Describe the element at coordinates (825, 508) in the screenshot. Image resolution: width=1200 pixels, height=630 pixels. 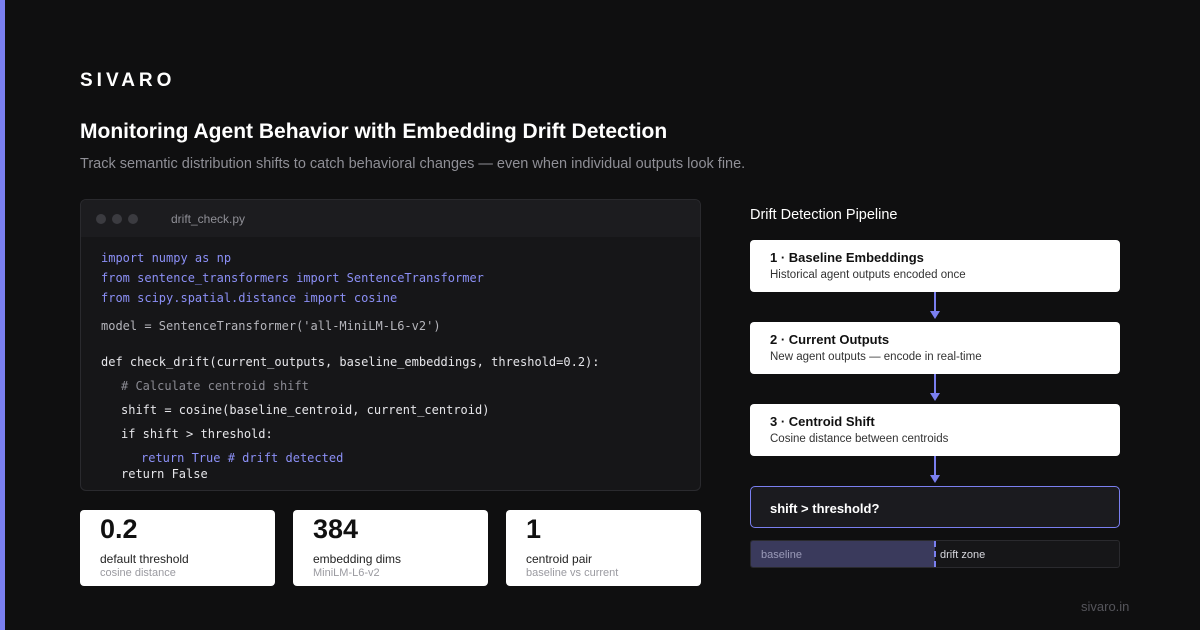
I see `decision-text: shift > threshold?` at that location.